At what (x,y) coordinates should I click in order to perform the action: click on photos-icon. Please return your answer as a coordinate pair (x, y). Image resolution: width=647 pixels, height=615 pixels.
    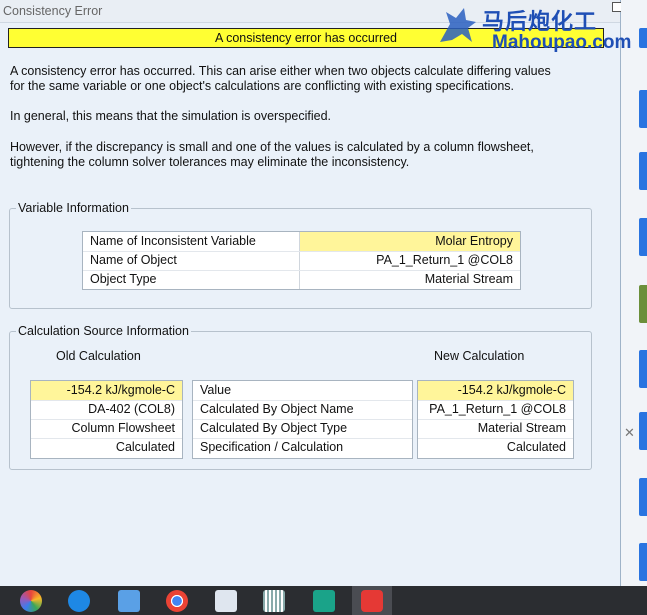
    Looking at the image, I should click on (31, 601).